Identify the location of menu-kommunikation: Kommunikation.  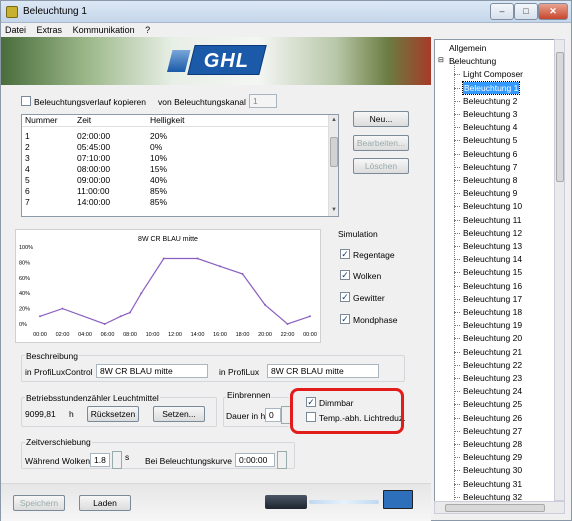
(104, 30).